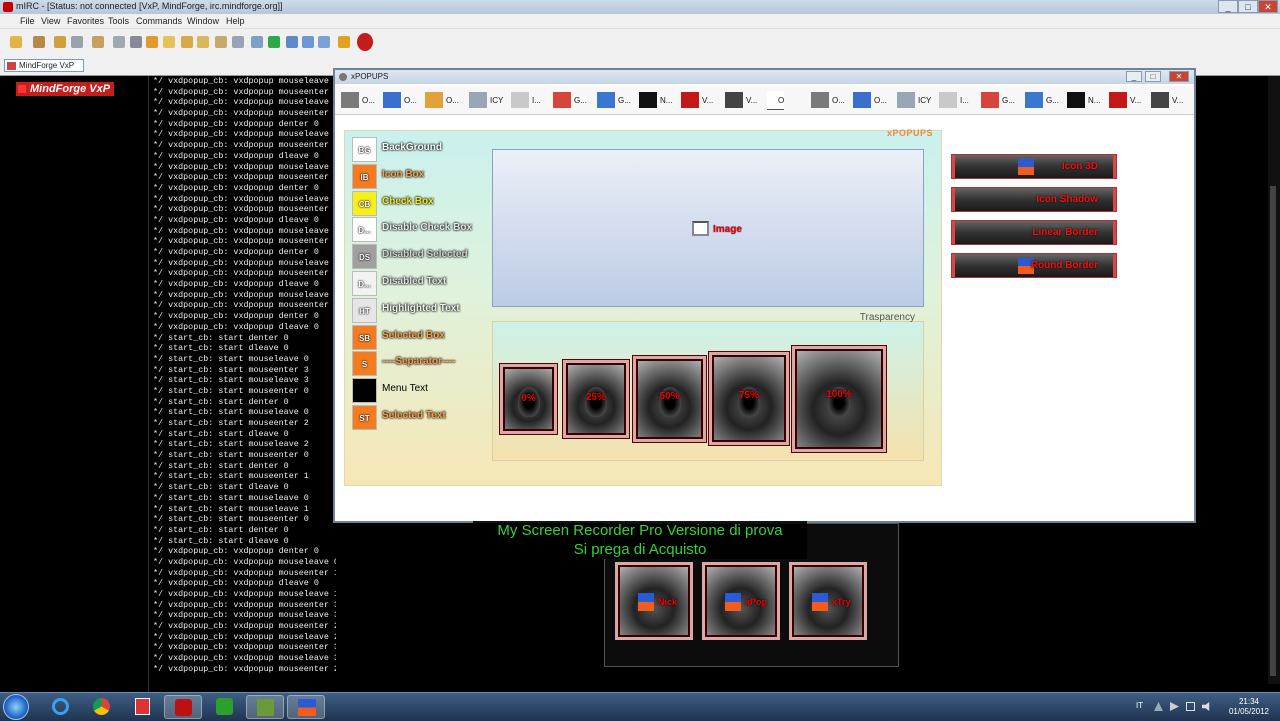  I want to click on notify-icon, so click(203, 42).